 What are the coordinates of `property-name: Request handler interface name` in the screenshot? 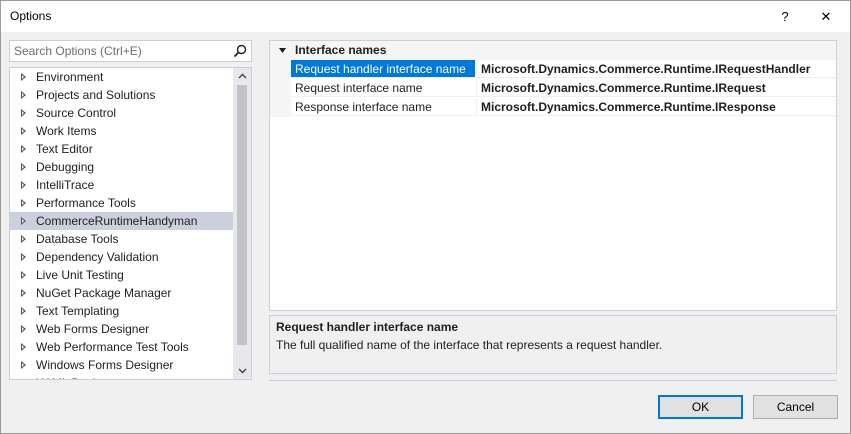 It's located at (383, 69).